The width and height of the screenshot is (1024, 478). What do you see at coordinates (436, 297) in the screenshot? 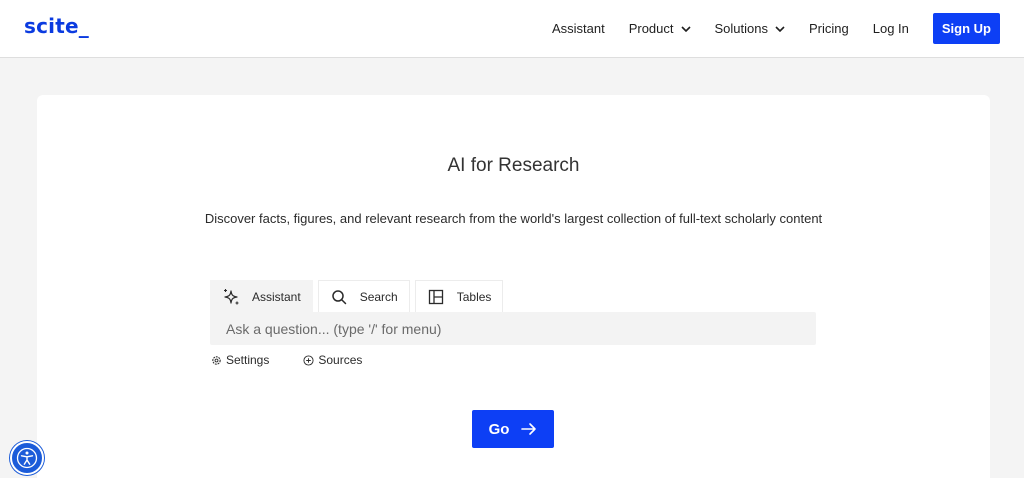
I see `table-icon` at bounding box center [436, 297].